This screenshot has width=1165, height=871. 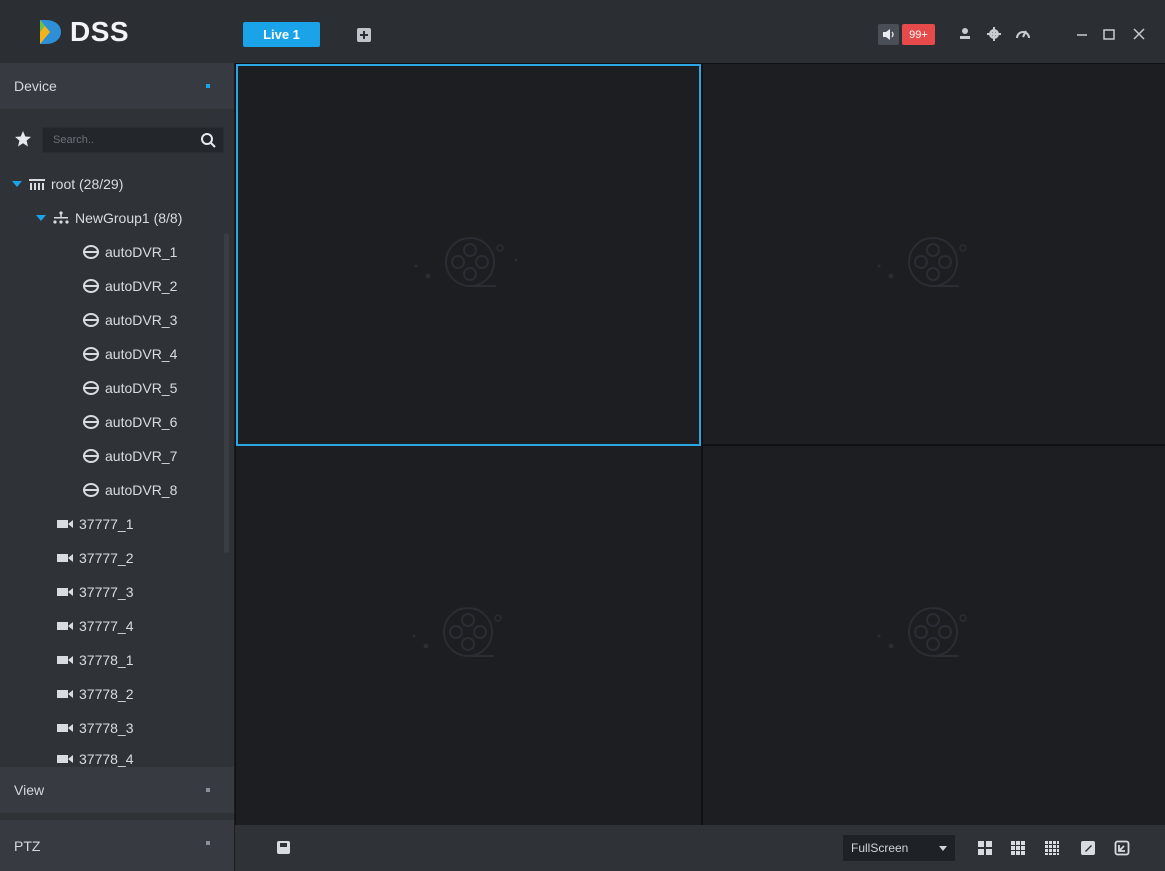 I want to click on sound-icon, so click(x=888, y=34).